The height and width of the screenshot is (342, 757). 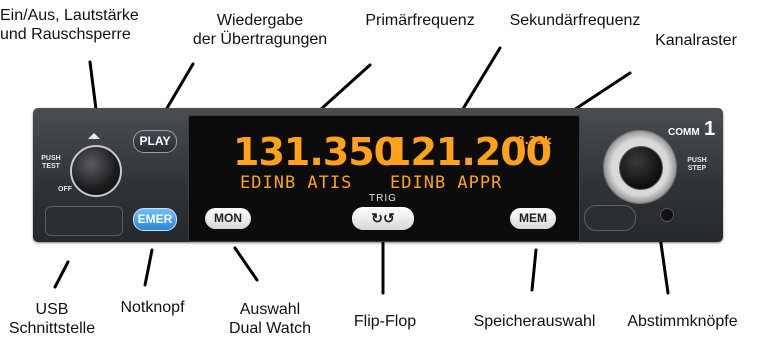 I want to click on label-usb-line1: USB, so click(x=52, y=309).